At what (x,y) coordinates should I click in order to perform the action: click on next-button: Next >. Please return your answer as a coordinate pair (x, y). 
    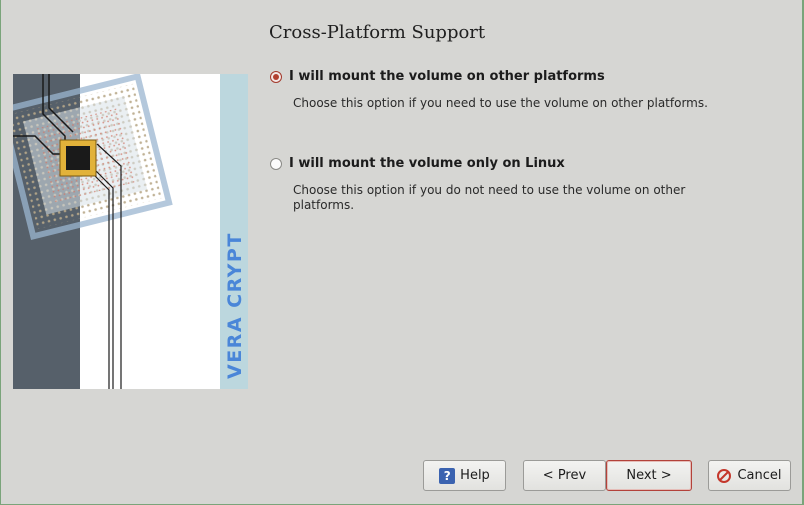
    Looking at the image, I should click on (649, 475).